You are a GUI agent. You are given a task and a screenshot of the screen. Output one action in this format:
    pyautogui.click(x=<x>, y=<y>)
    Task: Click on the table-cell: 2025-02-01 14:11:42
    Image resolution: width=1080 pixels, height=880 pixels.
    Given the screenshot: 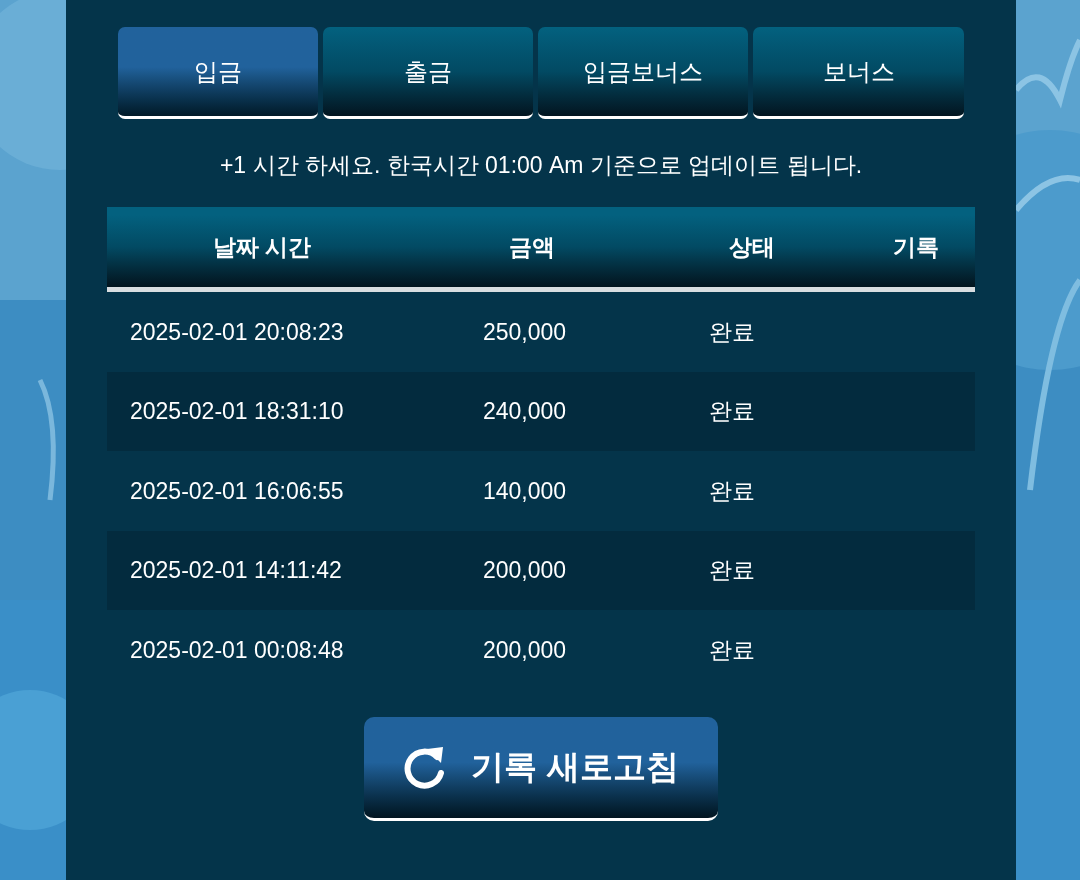 What is the action you would take?
    pyautogui.click(x=236, y=570)
    